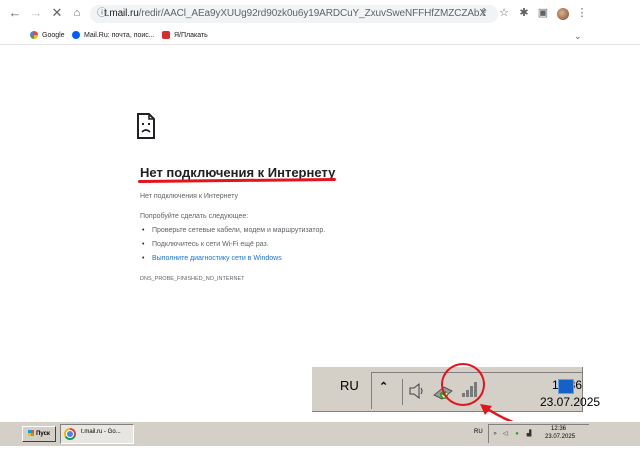  What do you see at coordinates (529, 434) in the screenshot?
I see `taskbar-signal-icon: ▟` at bounding box center [529, 434].